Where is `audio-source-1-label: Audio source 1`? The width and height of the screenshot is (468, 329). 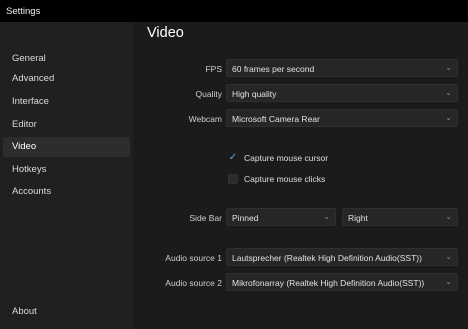 audio-source-1-label: Audio source 1 is located at coordinates (193, 258).